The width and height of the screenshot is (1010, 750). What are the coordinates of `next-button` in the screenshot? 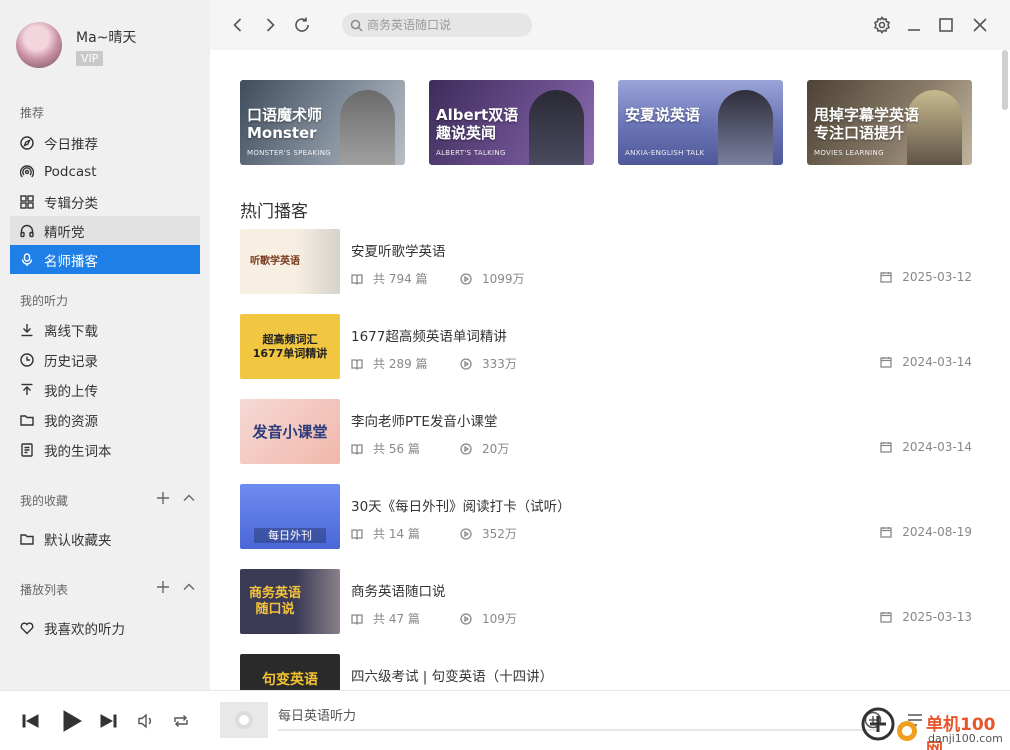 It's located at (108, 721).